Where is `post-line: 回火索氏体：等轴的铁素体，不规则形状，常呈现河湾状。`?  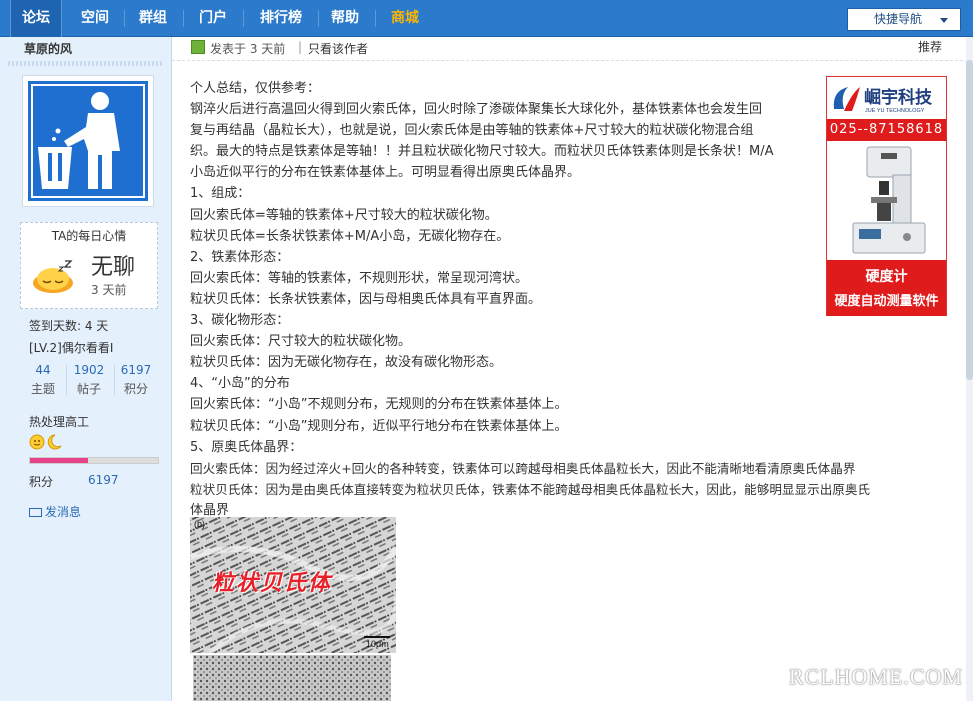
post-line: 回火索氏体：等轴的铁素体，不规则形状，常呈现河湾状。 is located at coordinates (359, 278).